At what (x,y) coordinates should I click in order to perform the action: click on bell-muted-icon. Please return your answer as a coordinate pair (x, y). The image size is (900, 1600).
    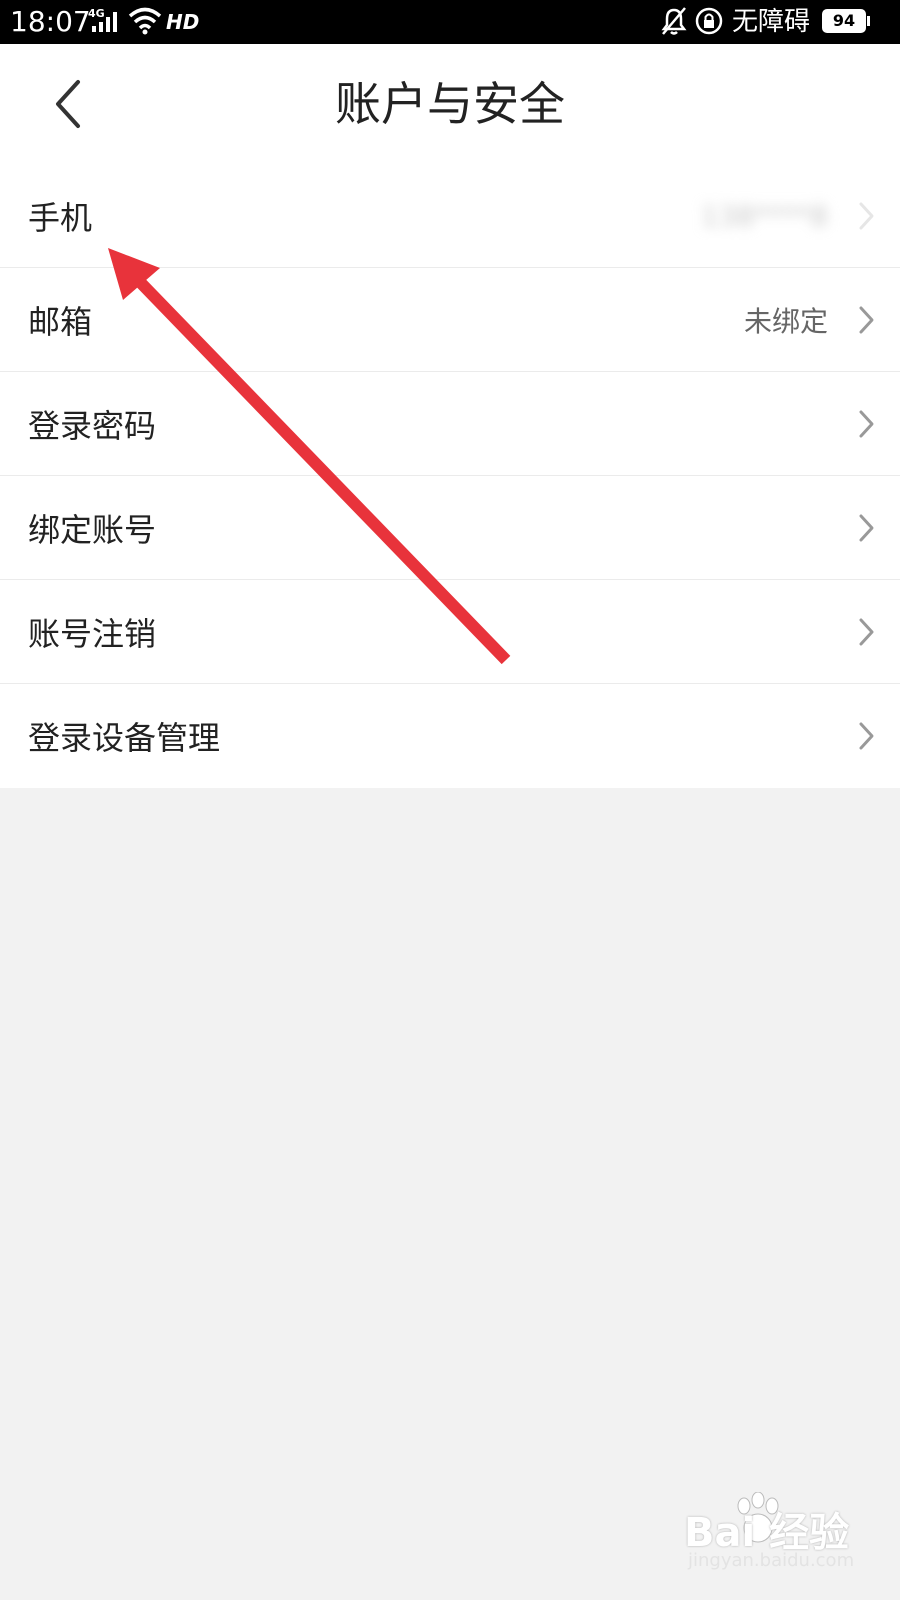
    Looking at the image, I should click on (674, 21).